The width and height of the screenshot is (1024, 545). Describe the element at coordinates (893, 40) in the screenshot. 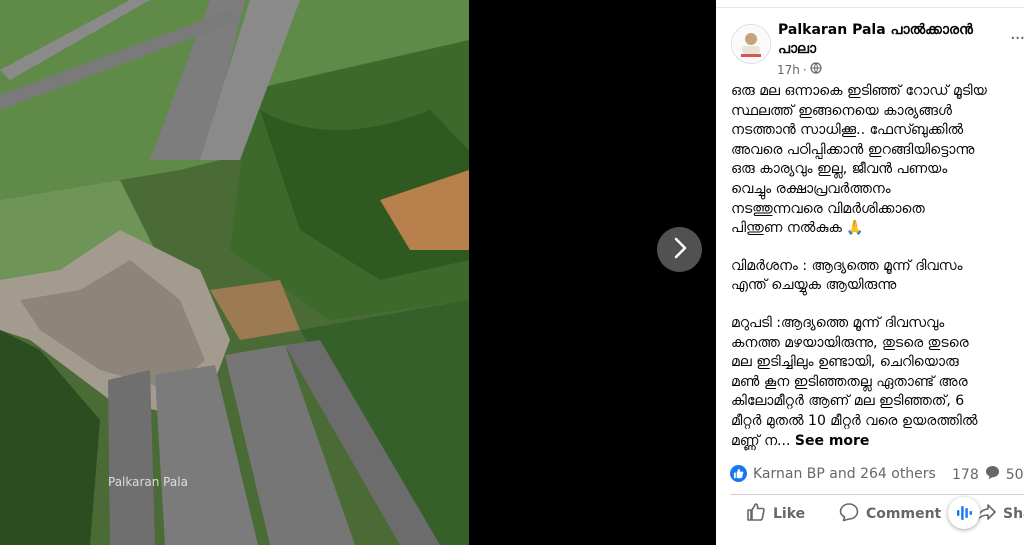

I see `post-author: Palkaran Pala പാൽക്കാരൻ പാലാ` at that location.